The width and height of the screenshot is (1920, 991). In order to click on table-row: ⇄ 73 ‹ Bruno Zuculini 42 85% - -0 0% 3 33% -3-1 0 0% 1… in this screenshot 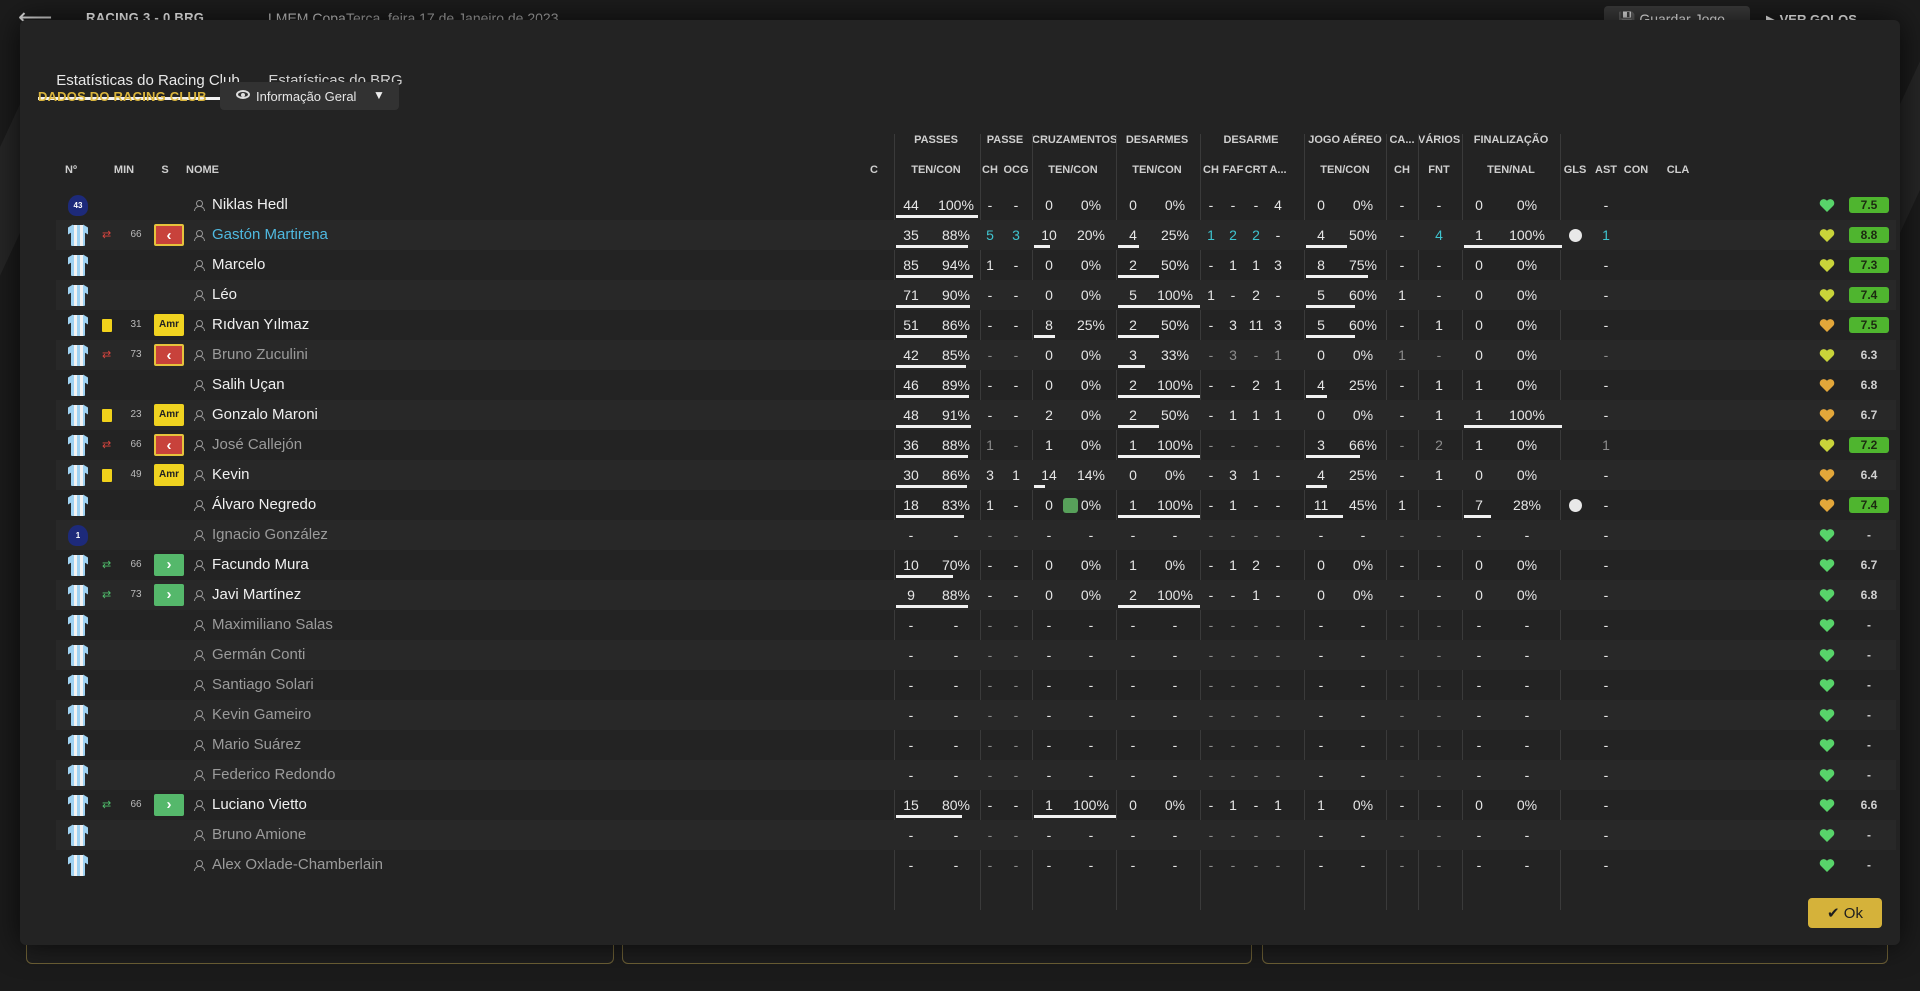, I will do `click(976, 355)`.